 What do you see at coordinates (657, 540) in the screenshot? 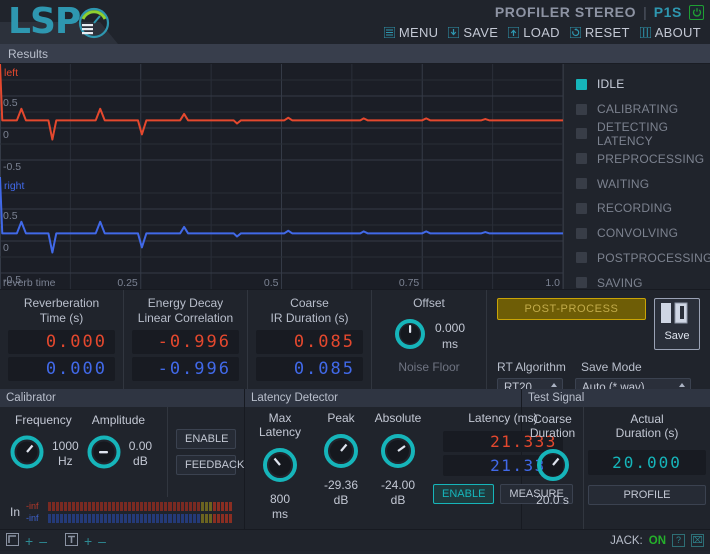
I see `jack-status: ON` at bounding box center [657, 540].